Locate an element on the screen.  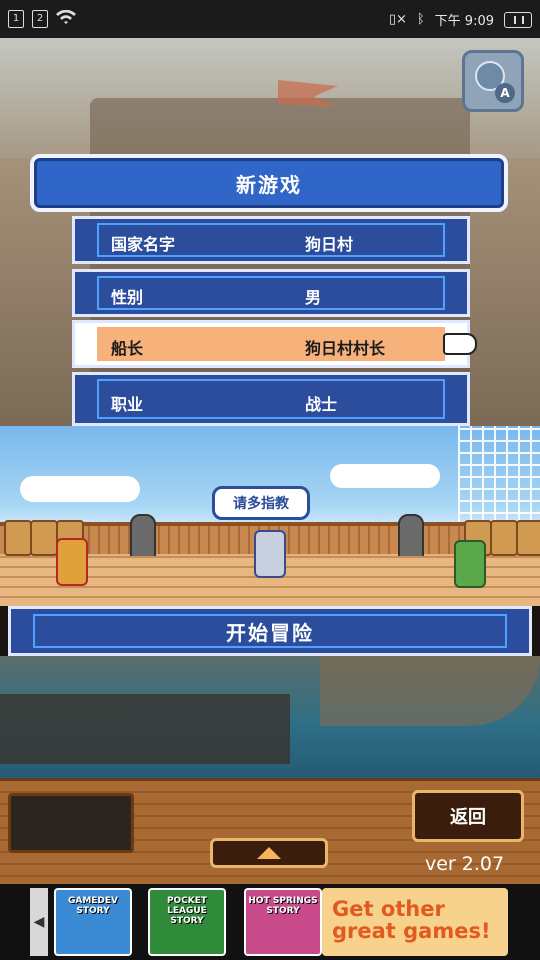
row-label: 国家名字 is located at coordinates (143, 244).